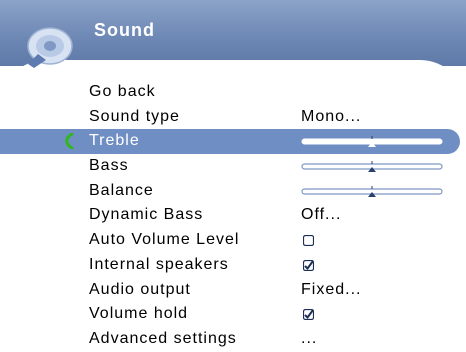 The width and height of the screenshot is (466, 352). Describe the element at coordinates (233, 166) in the screenshot. I see `menu-item-bass: Bass` at that location.